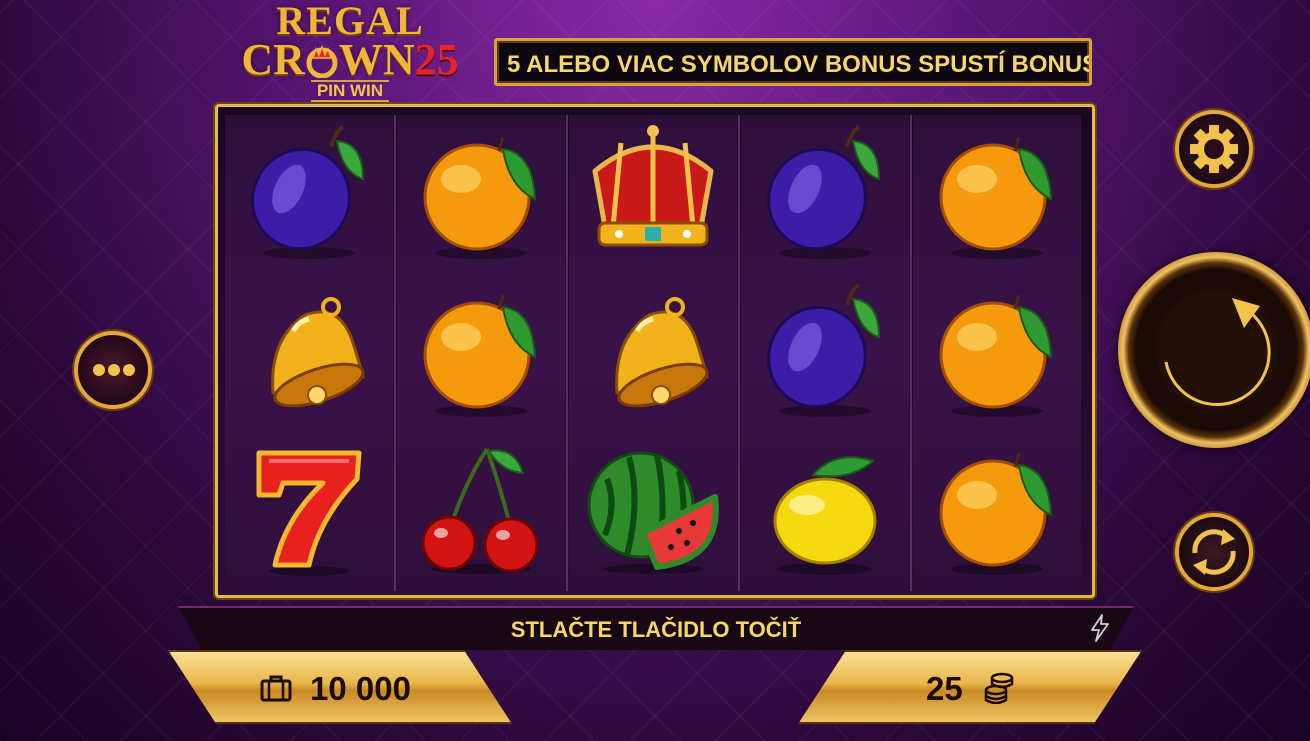 This screenshot has width=1310, height=741. Describe the element at coordinates (653, 508) in the screenshot. I see `watermelon-symbol` at that location.